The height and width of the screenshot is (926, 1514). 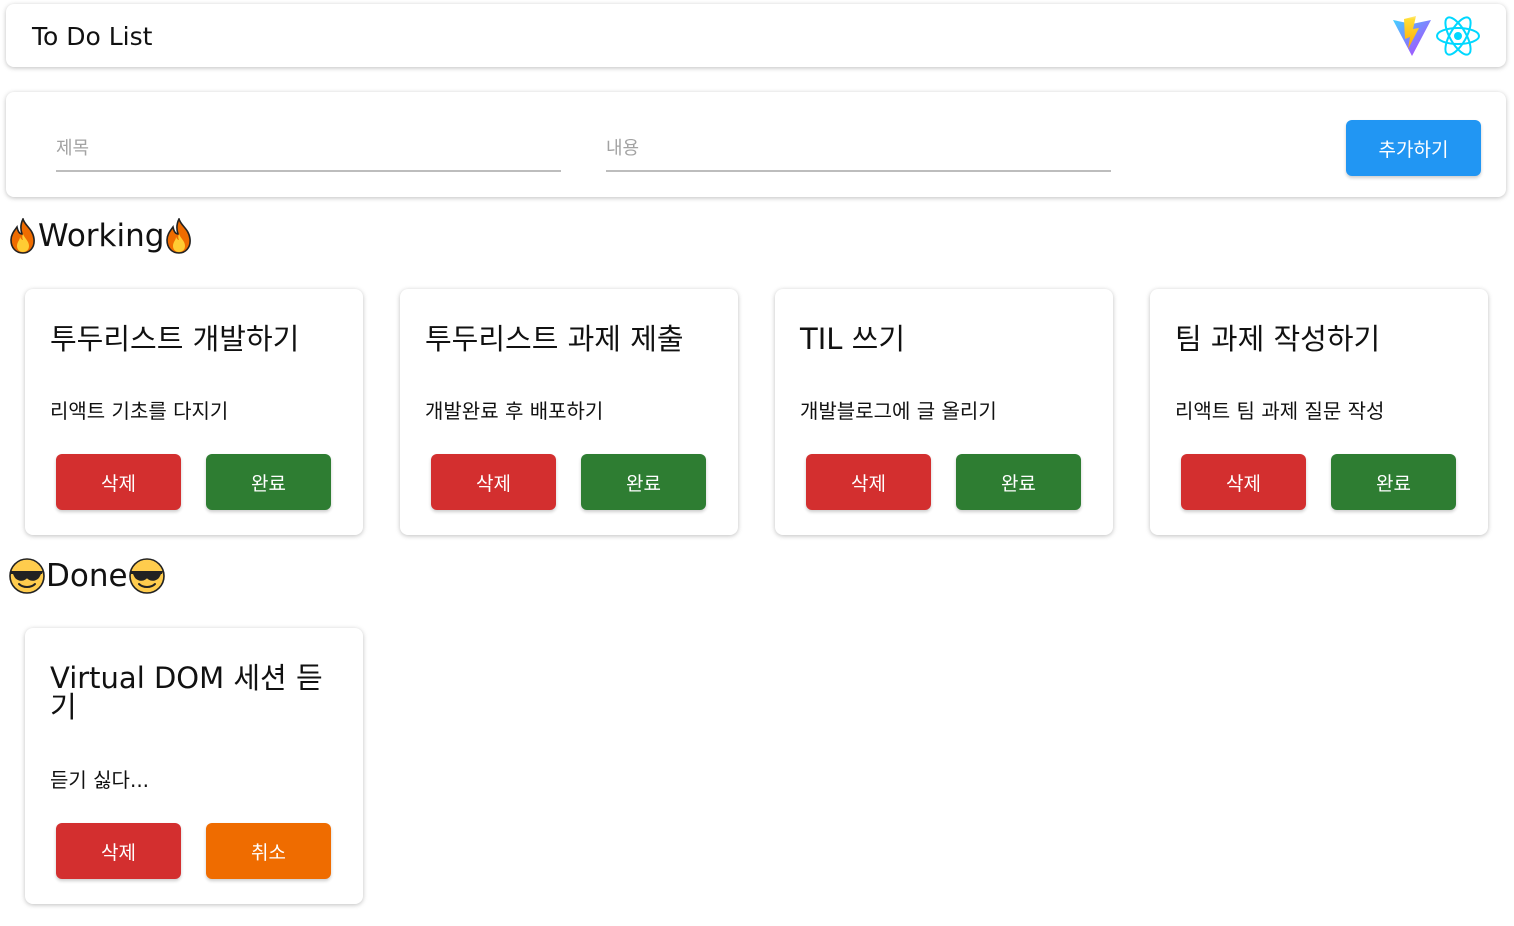 What do you see at coordinates (186, 692) in the screenshot?
I see `todo-title: Virtual DOM 세션 듣기` at bounding box center [186, 692].